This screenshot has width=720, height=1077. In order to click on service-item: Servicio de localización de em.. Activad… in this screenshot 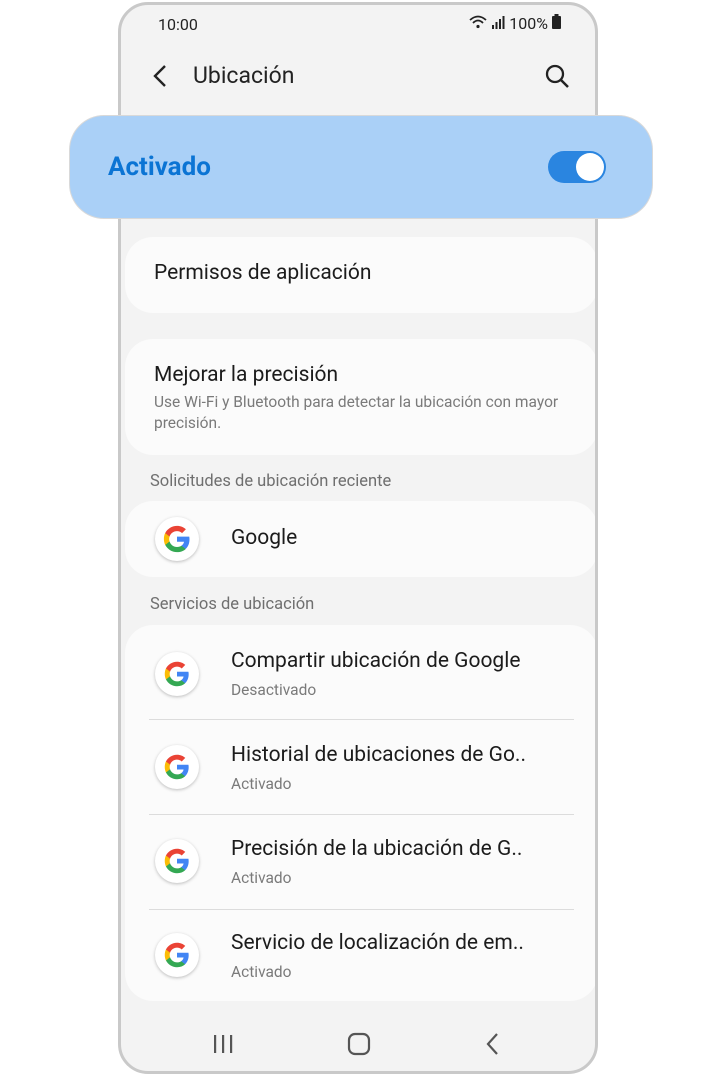, I will do `click(360, 955)`.